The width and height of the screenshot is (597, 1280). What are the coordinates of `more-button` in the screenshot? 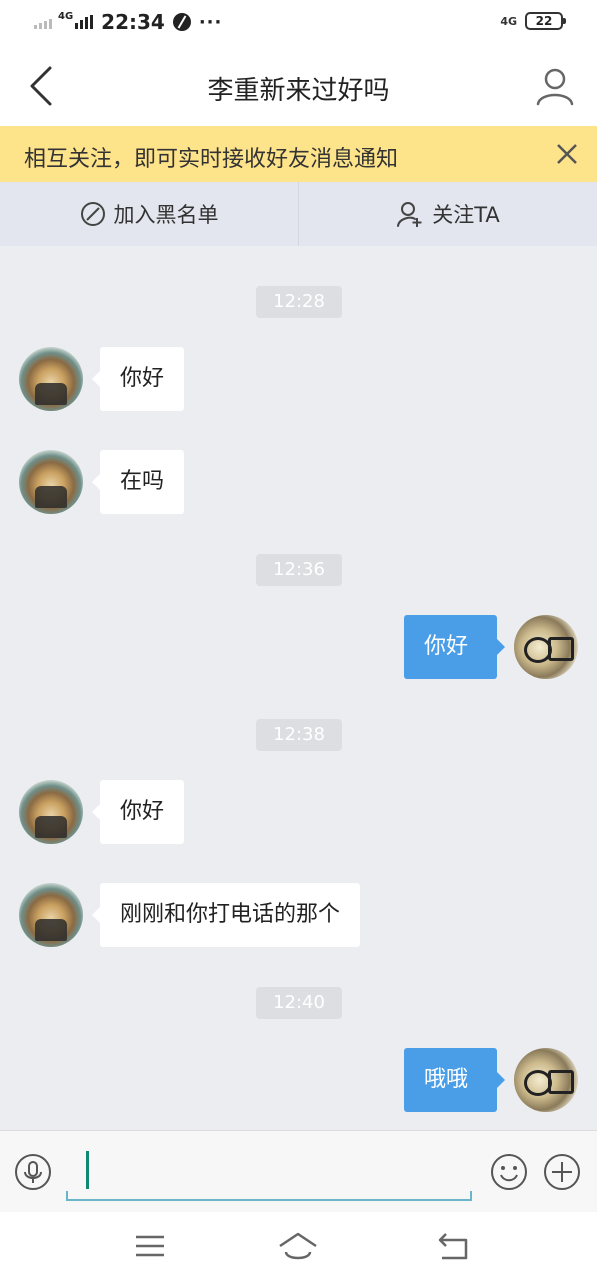 It's located at (562, 1172).